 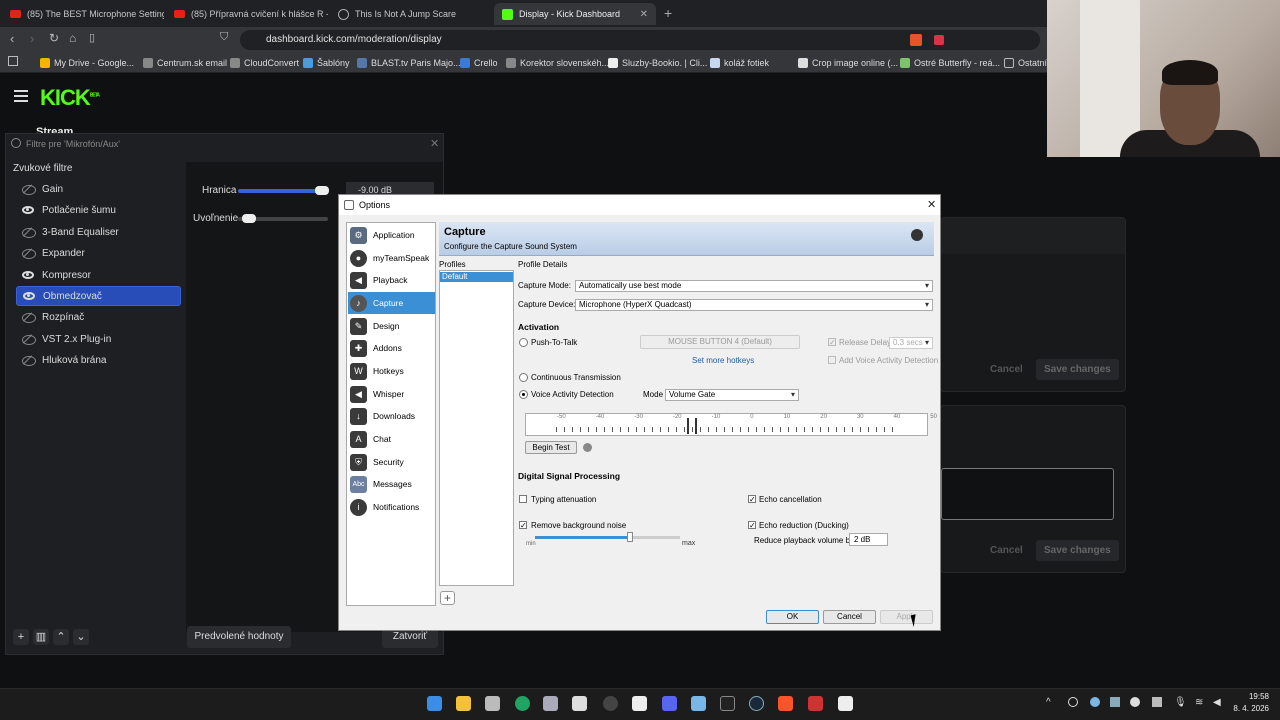 What do you see at coordinates (391, 348) in the screenshot?
I see `nav-item-addons: ✚ Addons` at bounding box center [391, 348].